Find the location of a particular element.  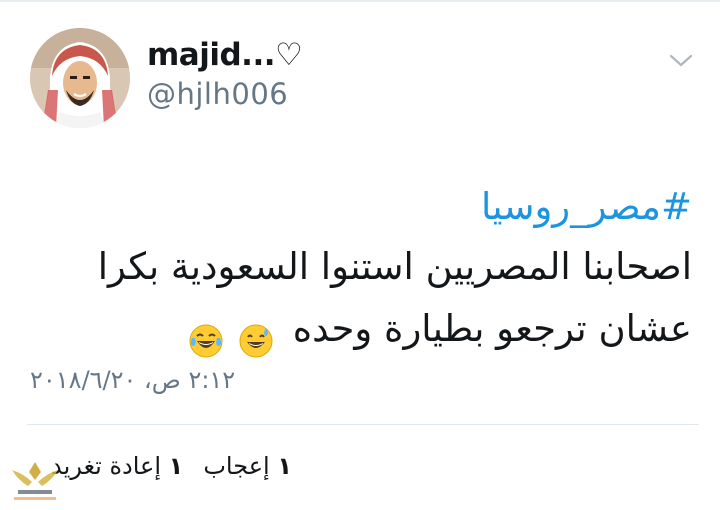

retweets-label: إعادة تغريد is located at coordinates (106, 466).